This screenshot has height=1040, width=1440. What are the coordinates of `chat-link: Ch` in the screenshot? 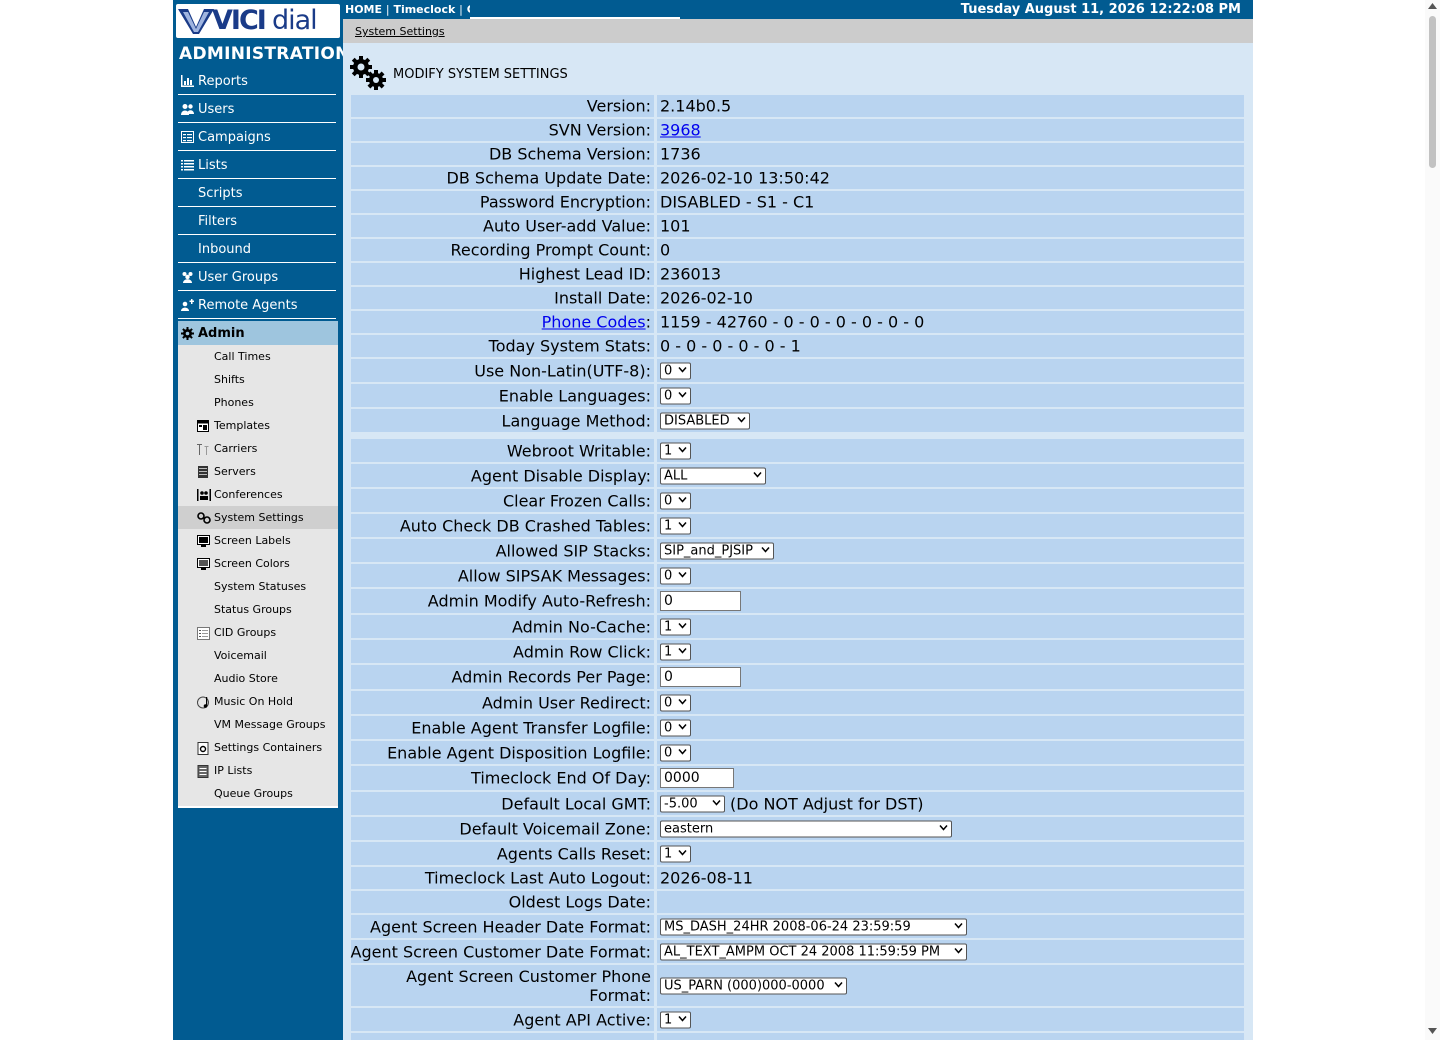 It's located at (468, 9).